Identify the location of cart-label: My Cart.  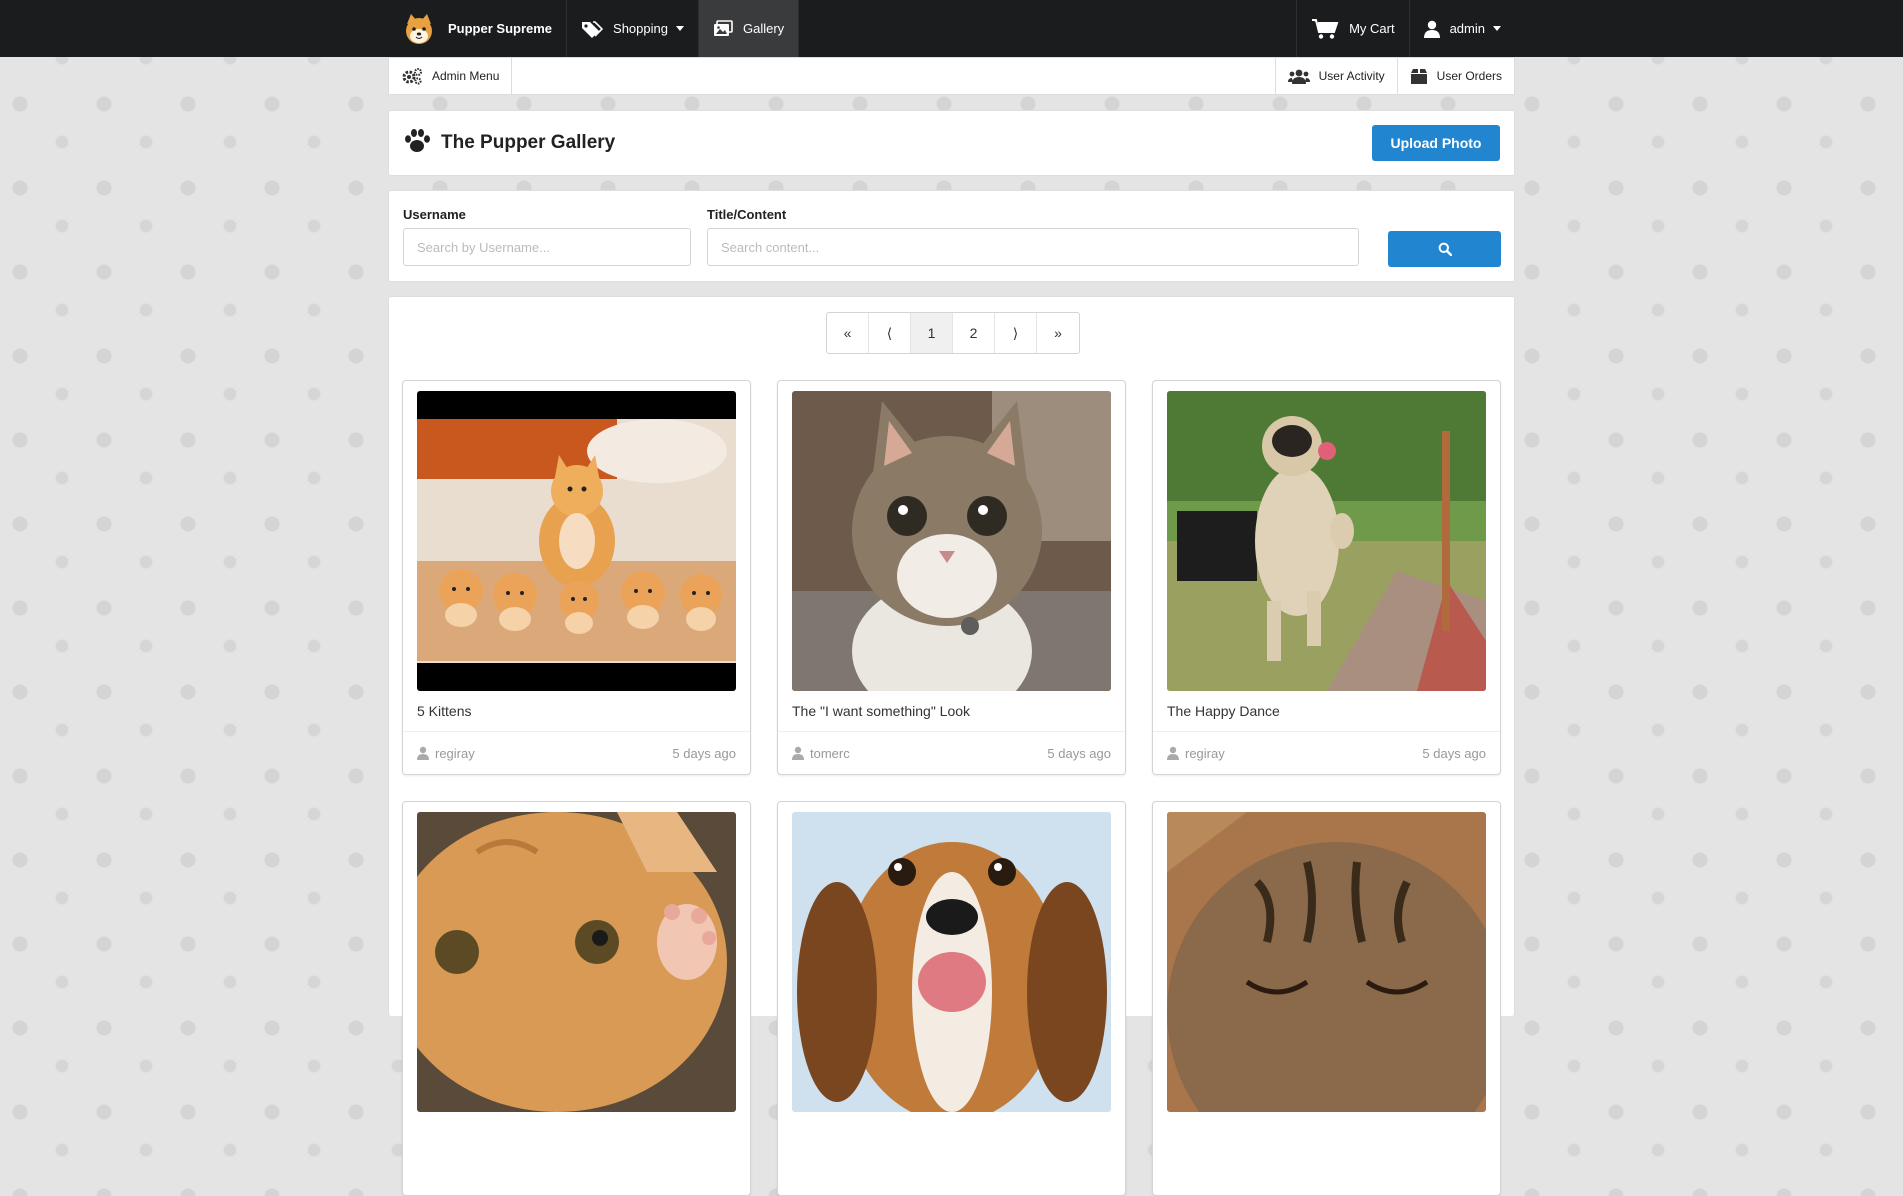
(1372, 28).